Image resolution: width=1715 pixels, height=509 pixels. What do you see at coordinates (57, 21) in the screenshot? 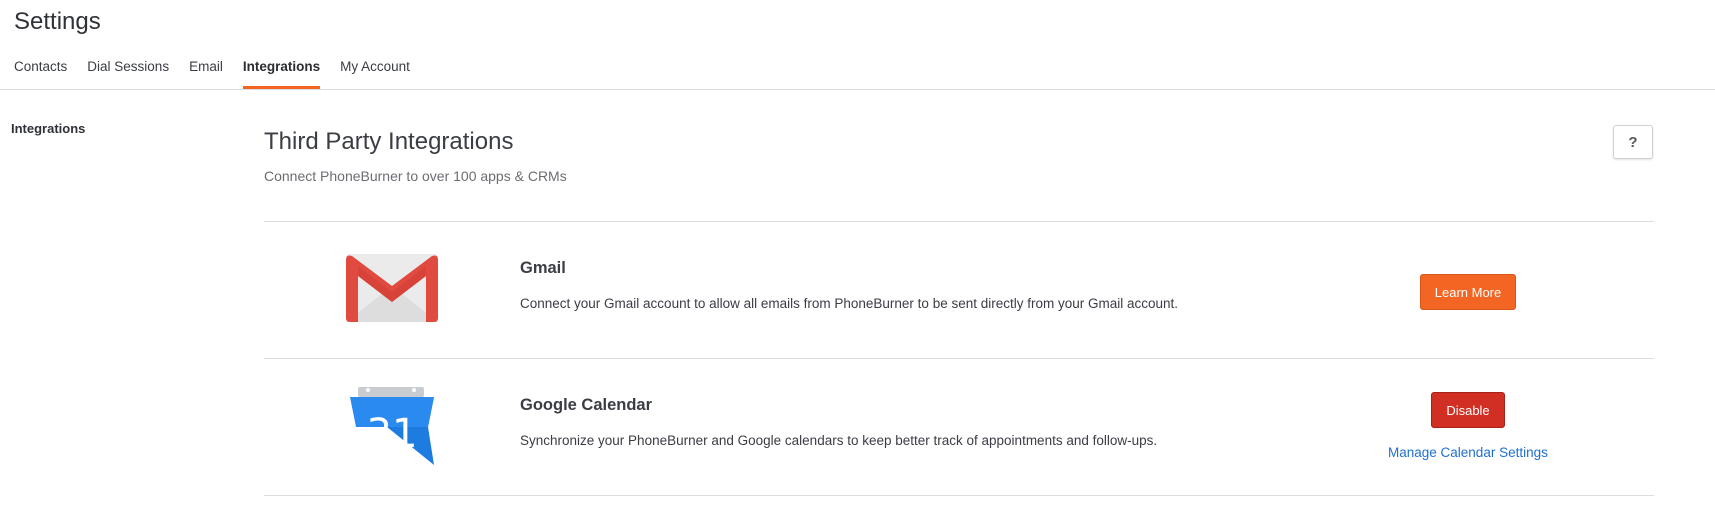
I see `page-title: Settings` at bounding box center [57, 21].